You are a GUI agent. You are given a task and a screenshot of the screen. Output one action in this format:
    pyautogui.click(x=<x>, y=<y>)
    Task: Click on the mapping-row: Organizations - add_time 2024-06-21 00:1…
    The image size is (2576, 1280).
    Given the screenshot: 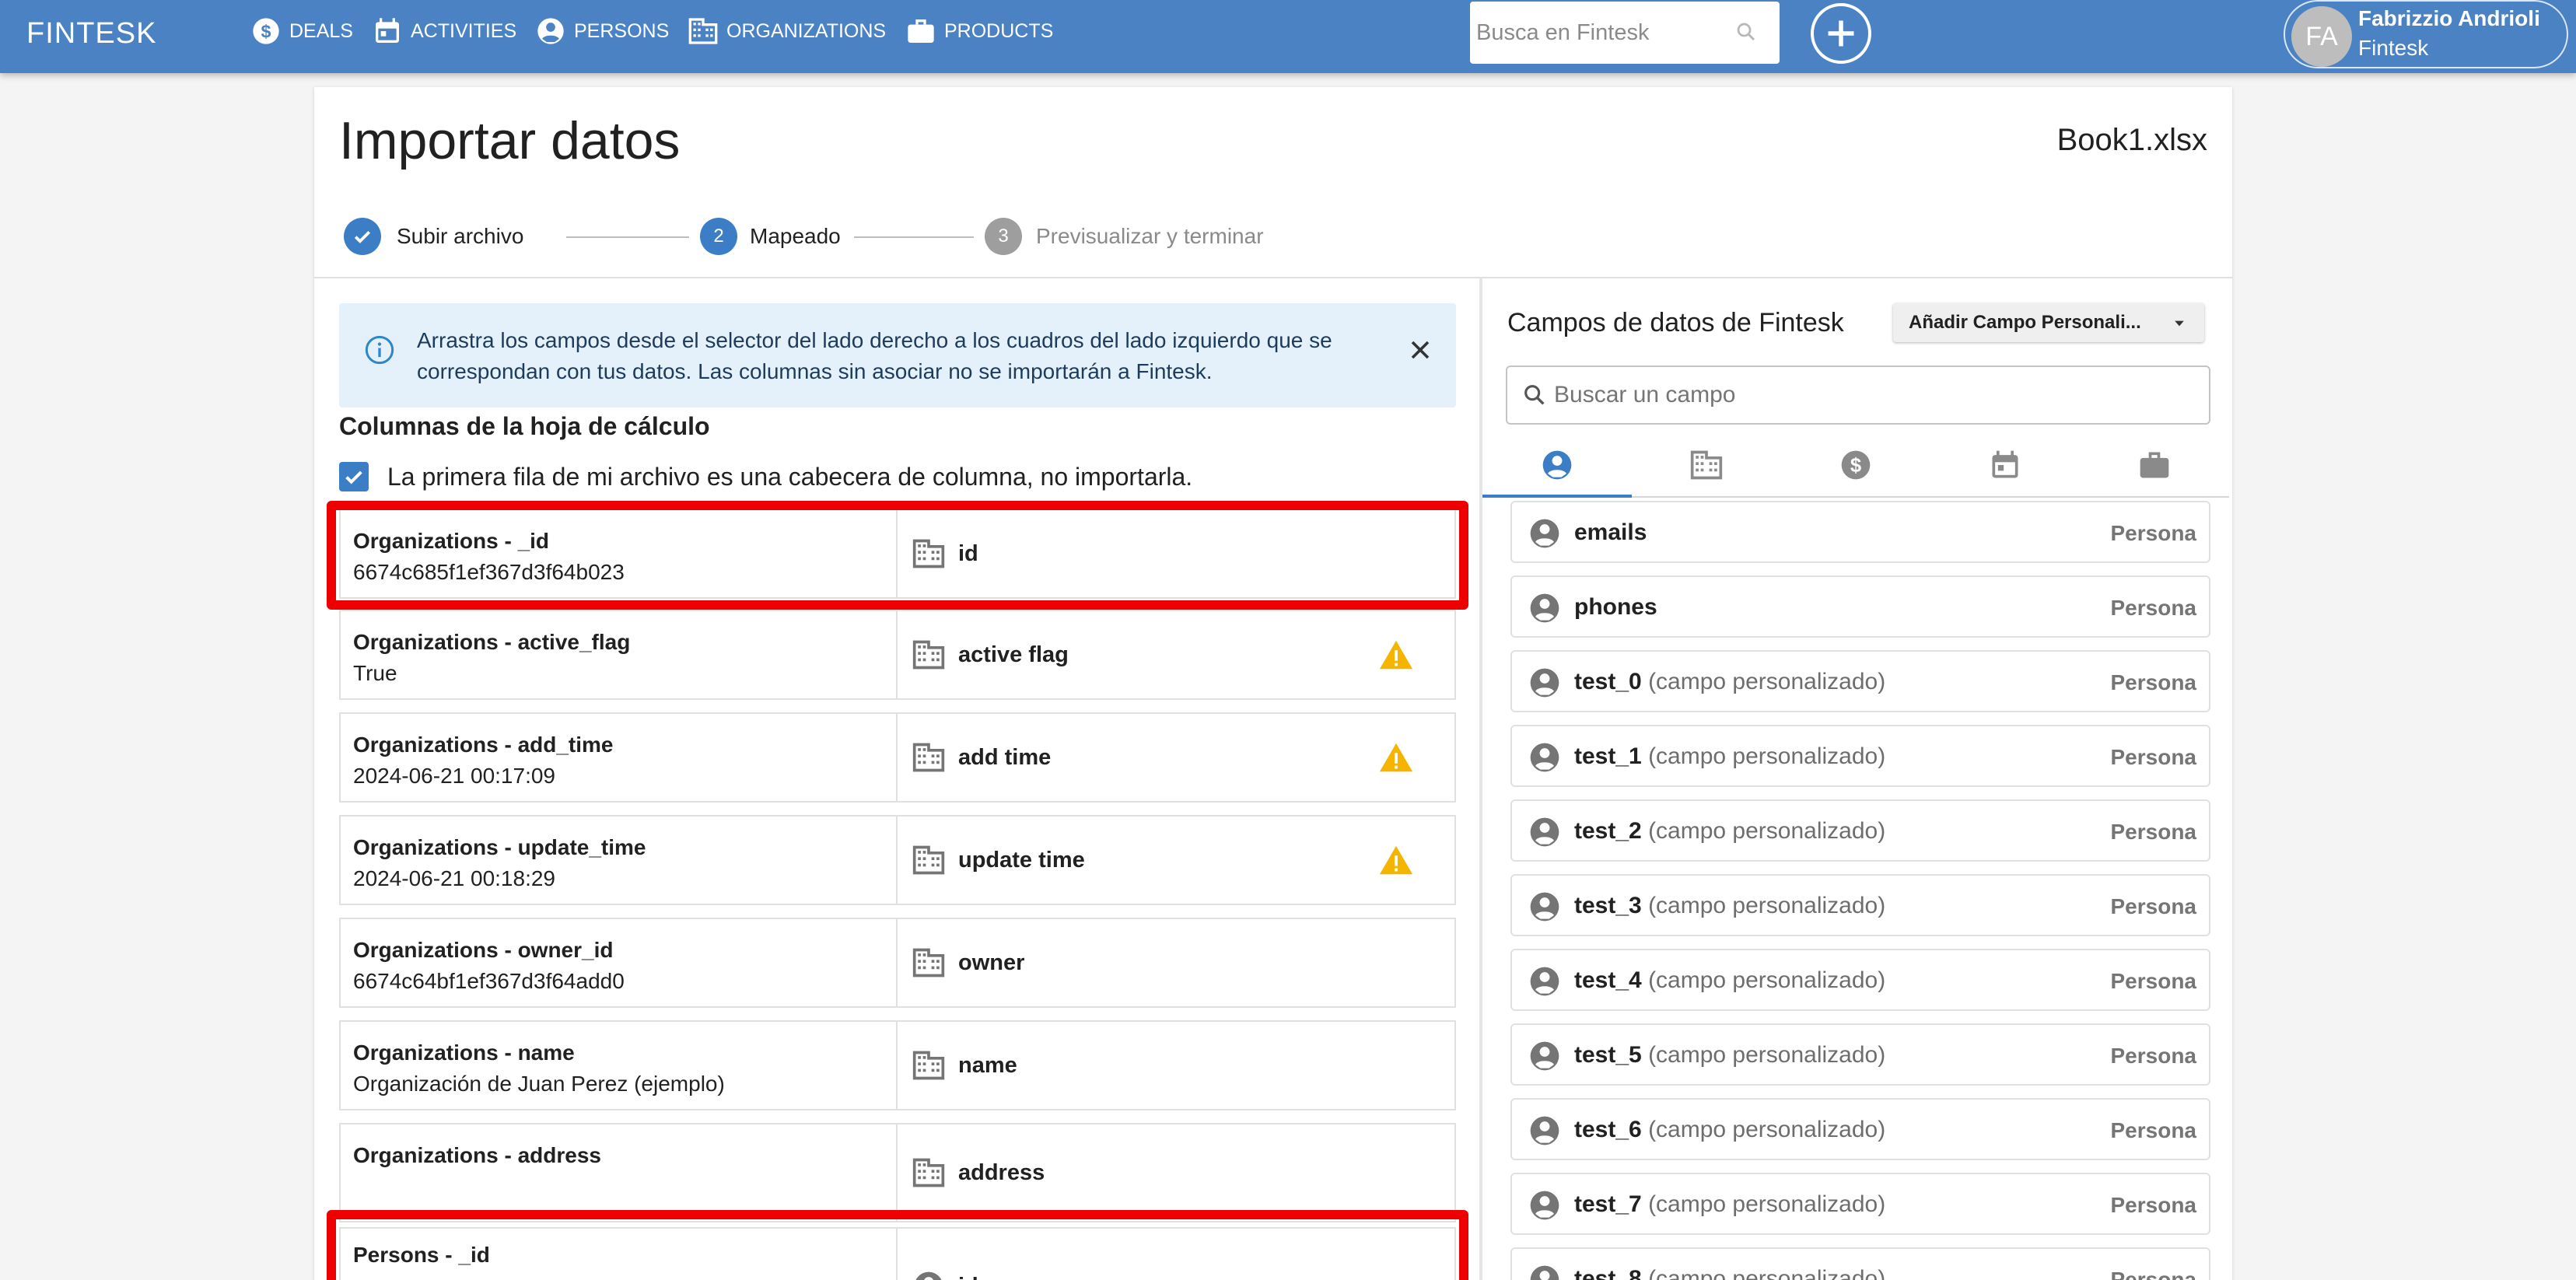 What is the action you would take?
    pyautogui.click(x=898, y=757)
    